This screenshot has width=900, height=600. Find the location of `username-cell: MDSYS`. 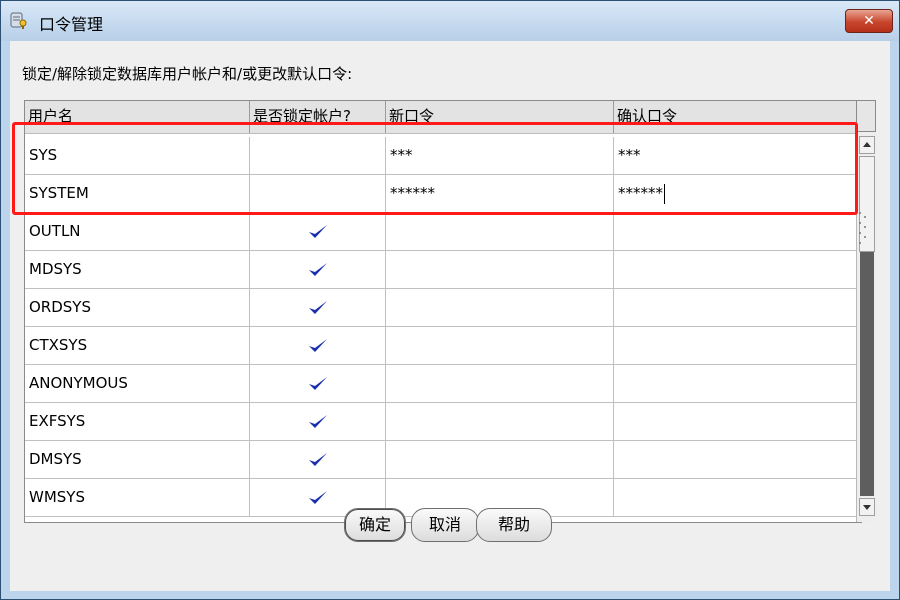

username-cell: MDSYS is located at coordinates (137, 269).